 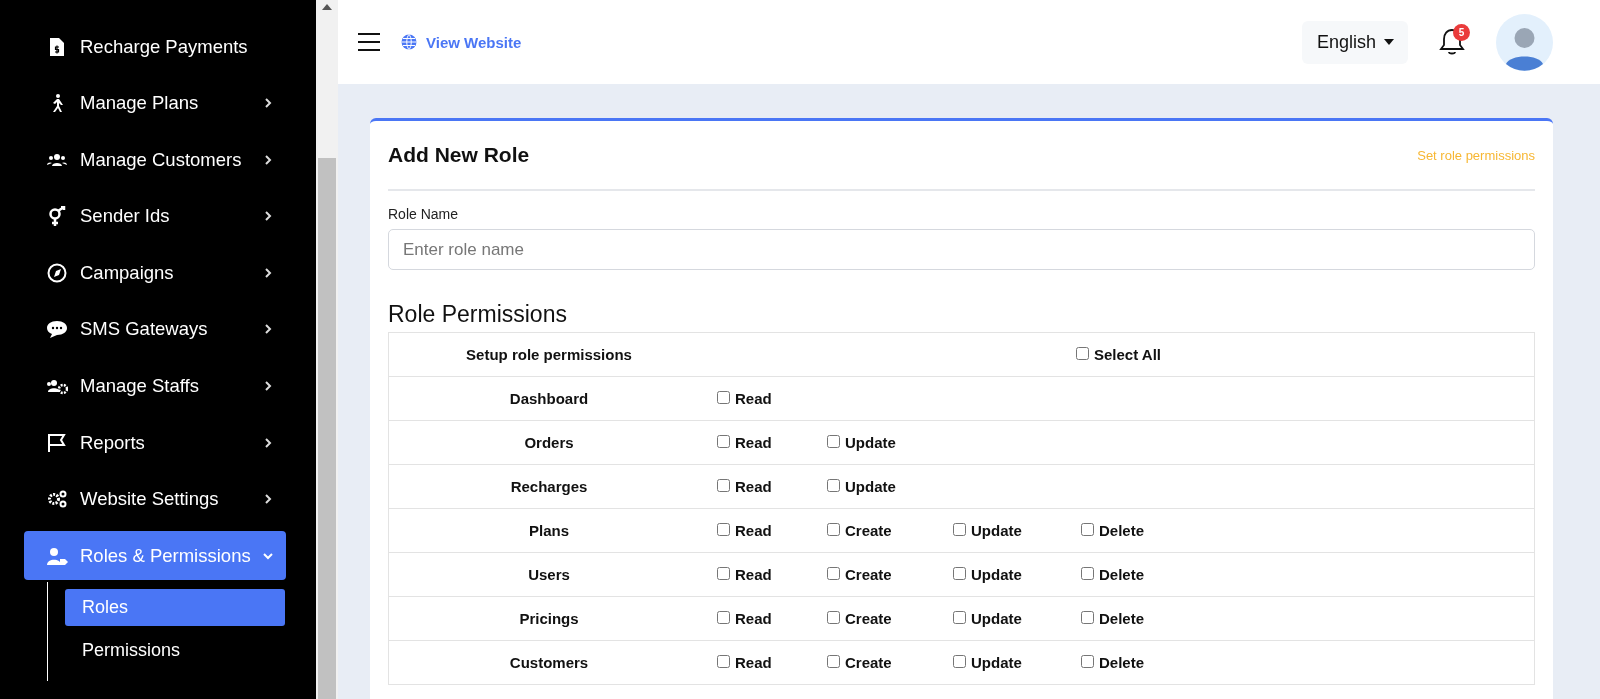 What do you see at coordinates (327, 7) in the screenshot?
I see `scroll-up-arrow-icon` at bounding box center [327, 7].